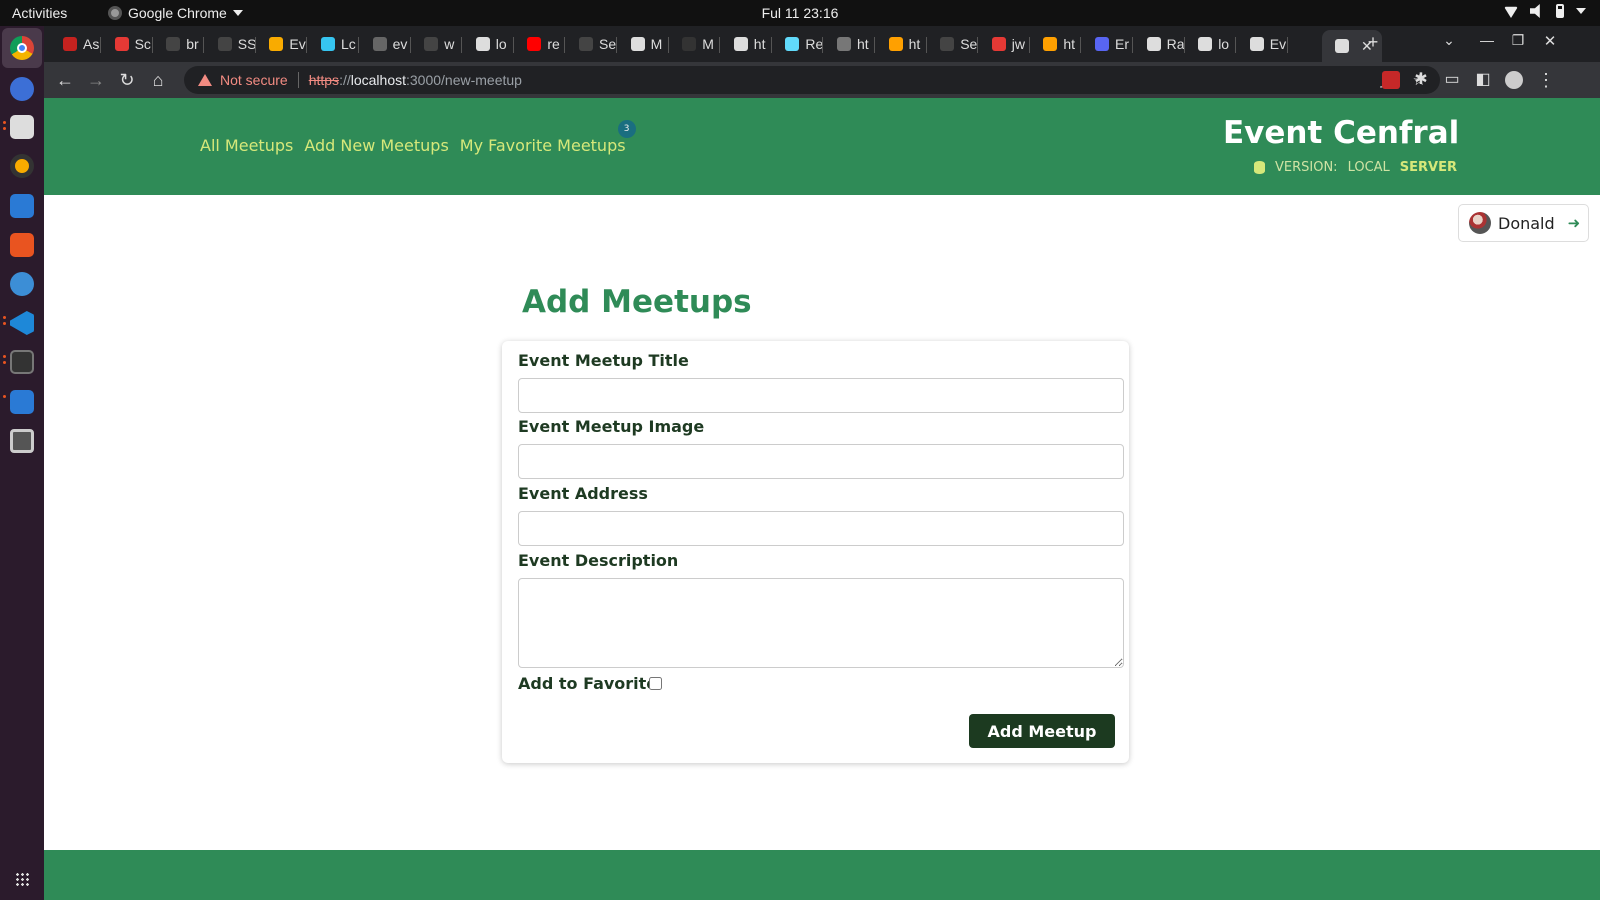 This screenshot has height=900, width=1600. I want to click on browser-tab: ev, so click(385, 44).